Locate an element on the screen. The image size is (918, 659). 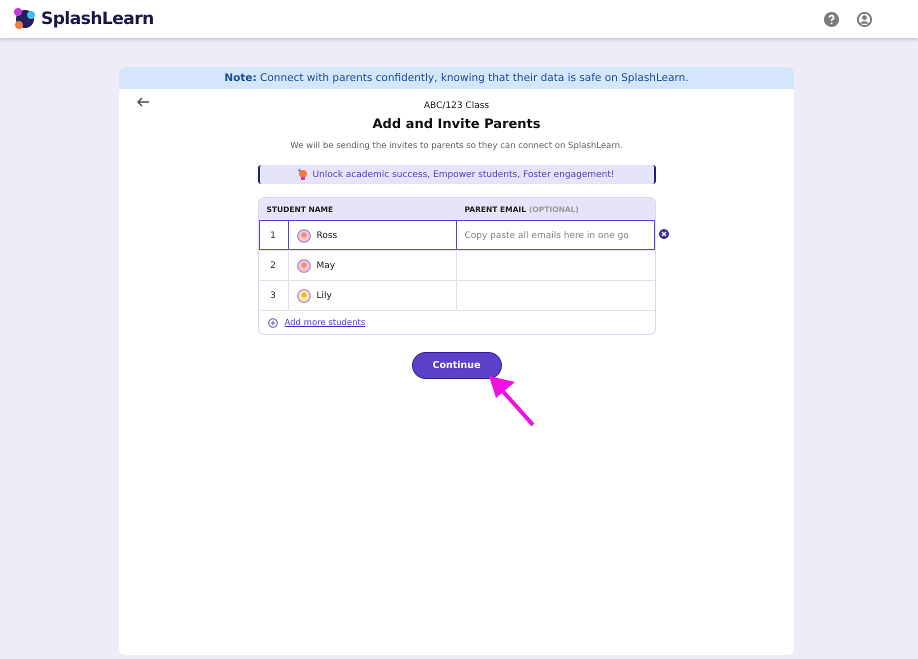
add-icon is located at coordinates (273, 323).